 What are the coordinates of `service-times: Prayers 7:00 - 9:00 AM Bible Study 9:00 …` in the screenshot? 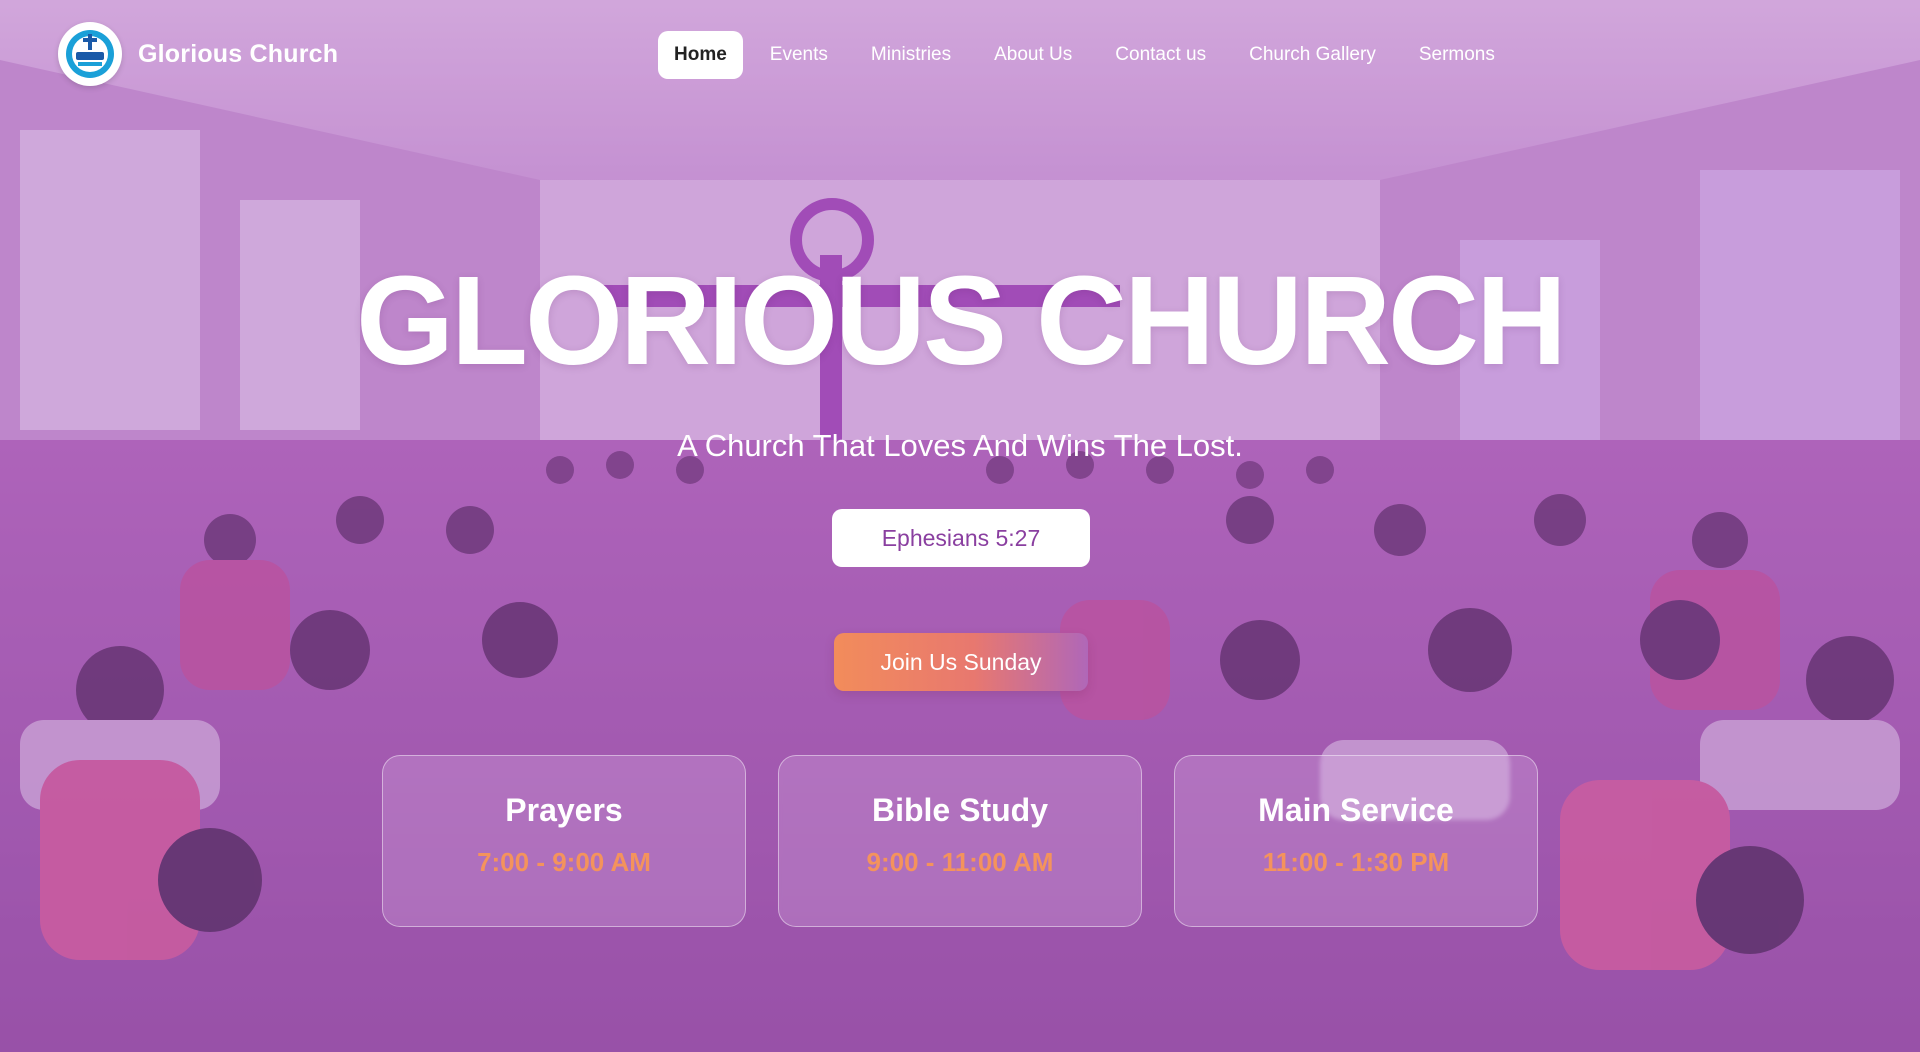 It's located at (960, 841).